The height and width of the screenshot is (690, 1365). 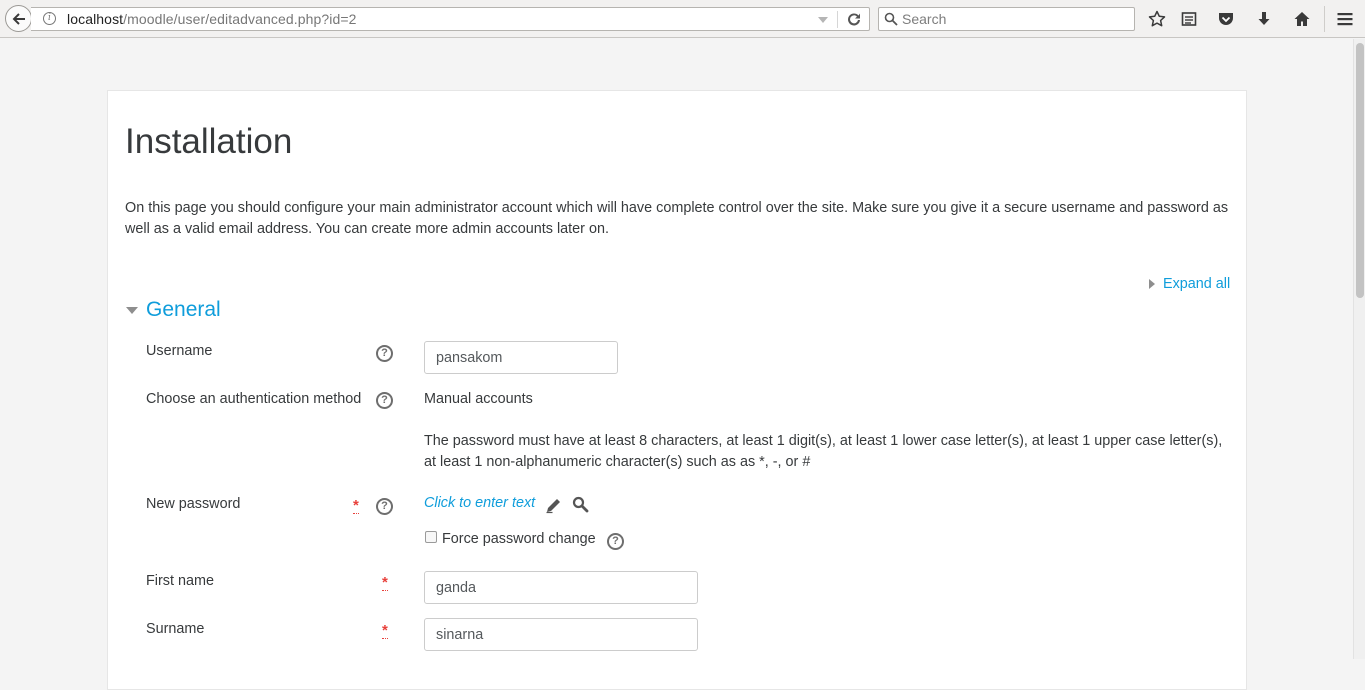 I want to click on username-input, so click(x=521, y=357).